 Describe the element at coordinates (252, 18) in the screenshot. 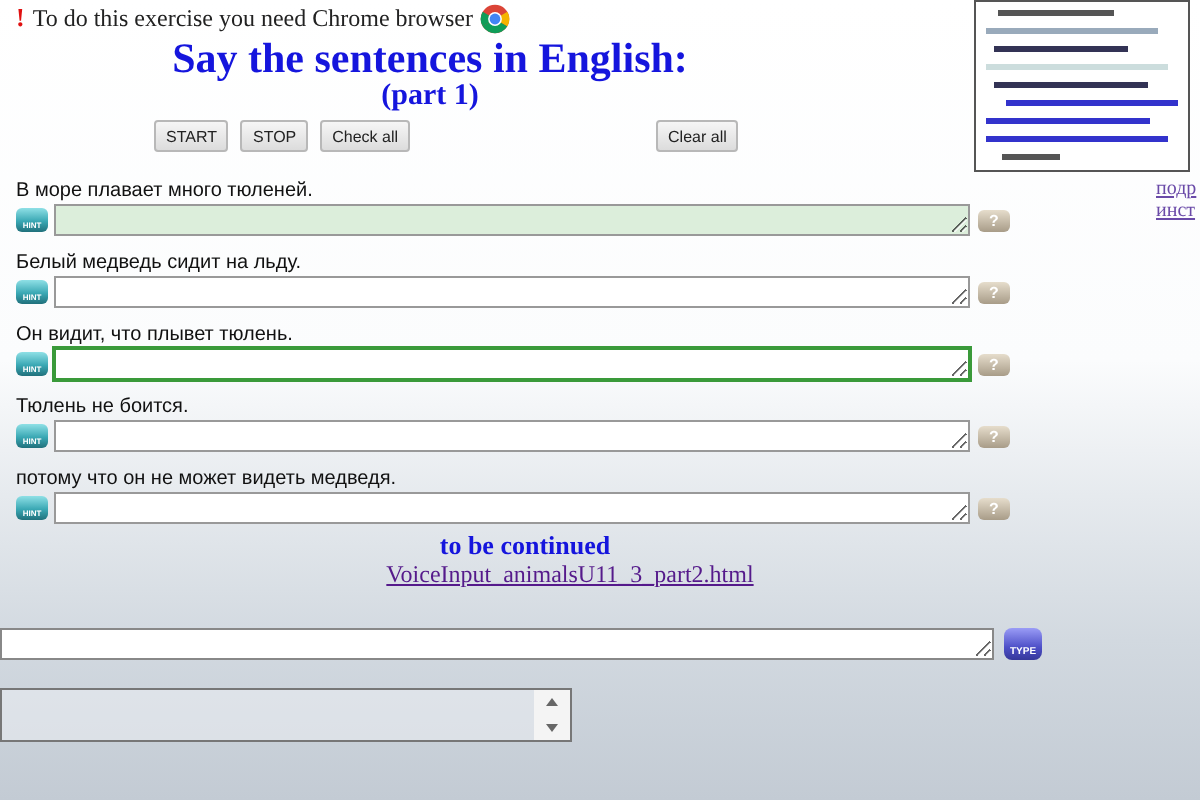

I see `notice-text: To do this exercise you need Chrome browser` at that location.